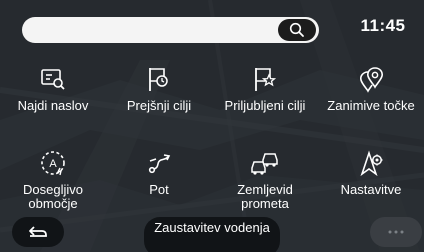  What do you see at coordinates (53, 79) in the screenshot?
I see `find-address-icon` at bounding box center [53, 79].